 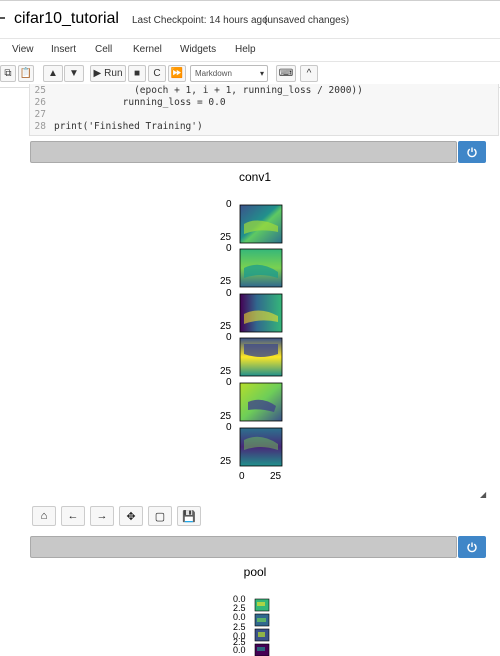 I want to click on fast-forward-icon: ⏩, so click(x=177, y=73).